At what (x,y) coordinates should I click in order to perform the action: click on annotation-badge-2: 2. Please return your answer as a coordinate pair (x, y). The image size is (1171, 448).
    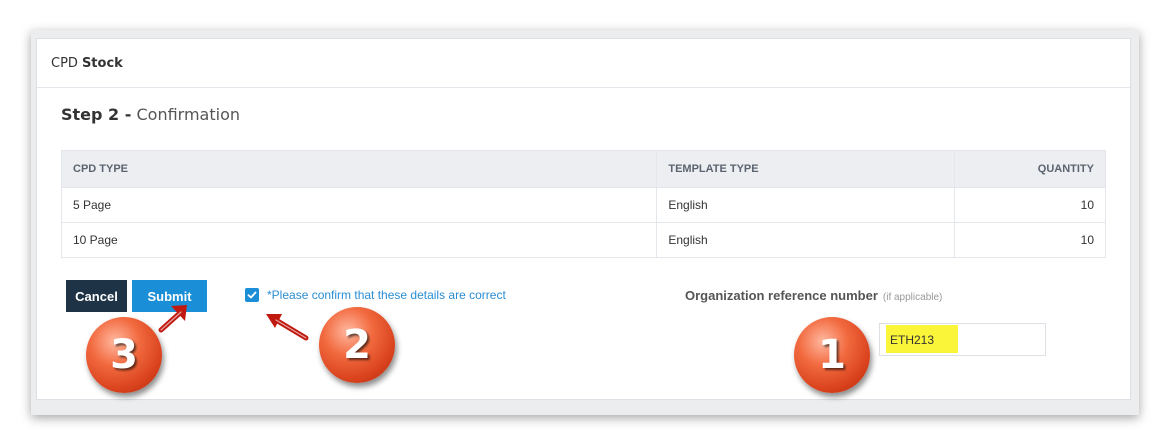
    Looking at the image, I should click on (357, 345).